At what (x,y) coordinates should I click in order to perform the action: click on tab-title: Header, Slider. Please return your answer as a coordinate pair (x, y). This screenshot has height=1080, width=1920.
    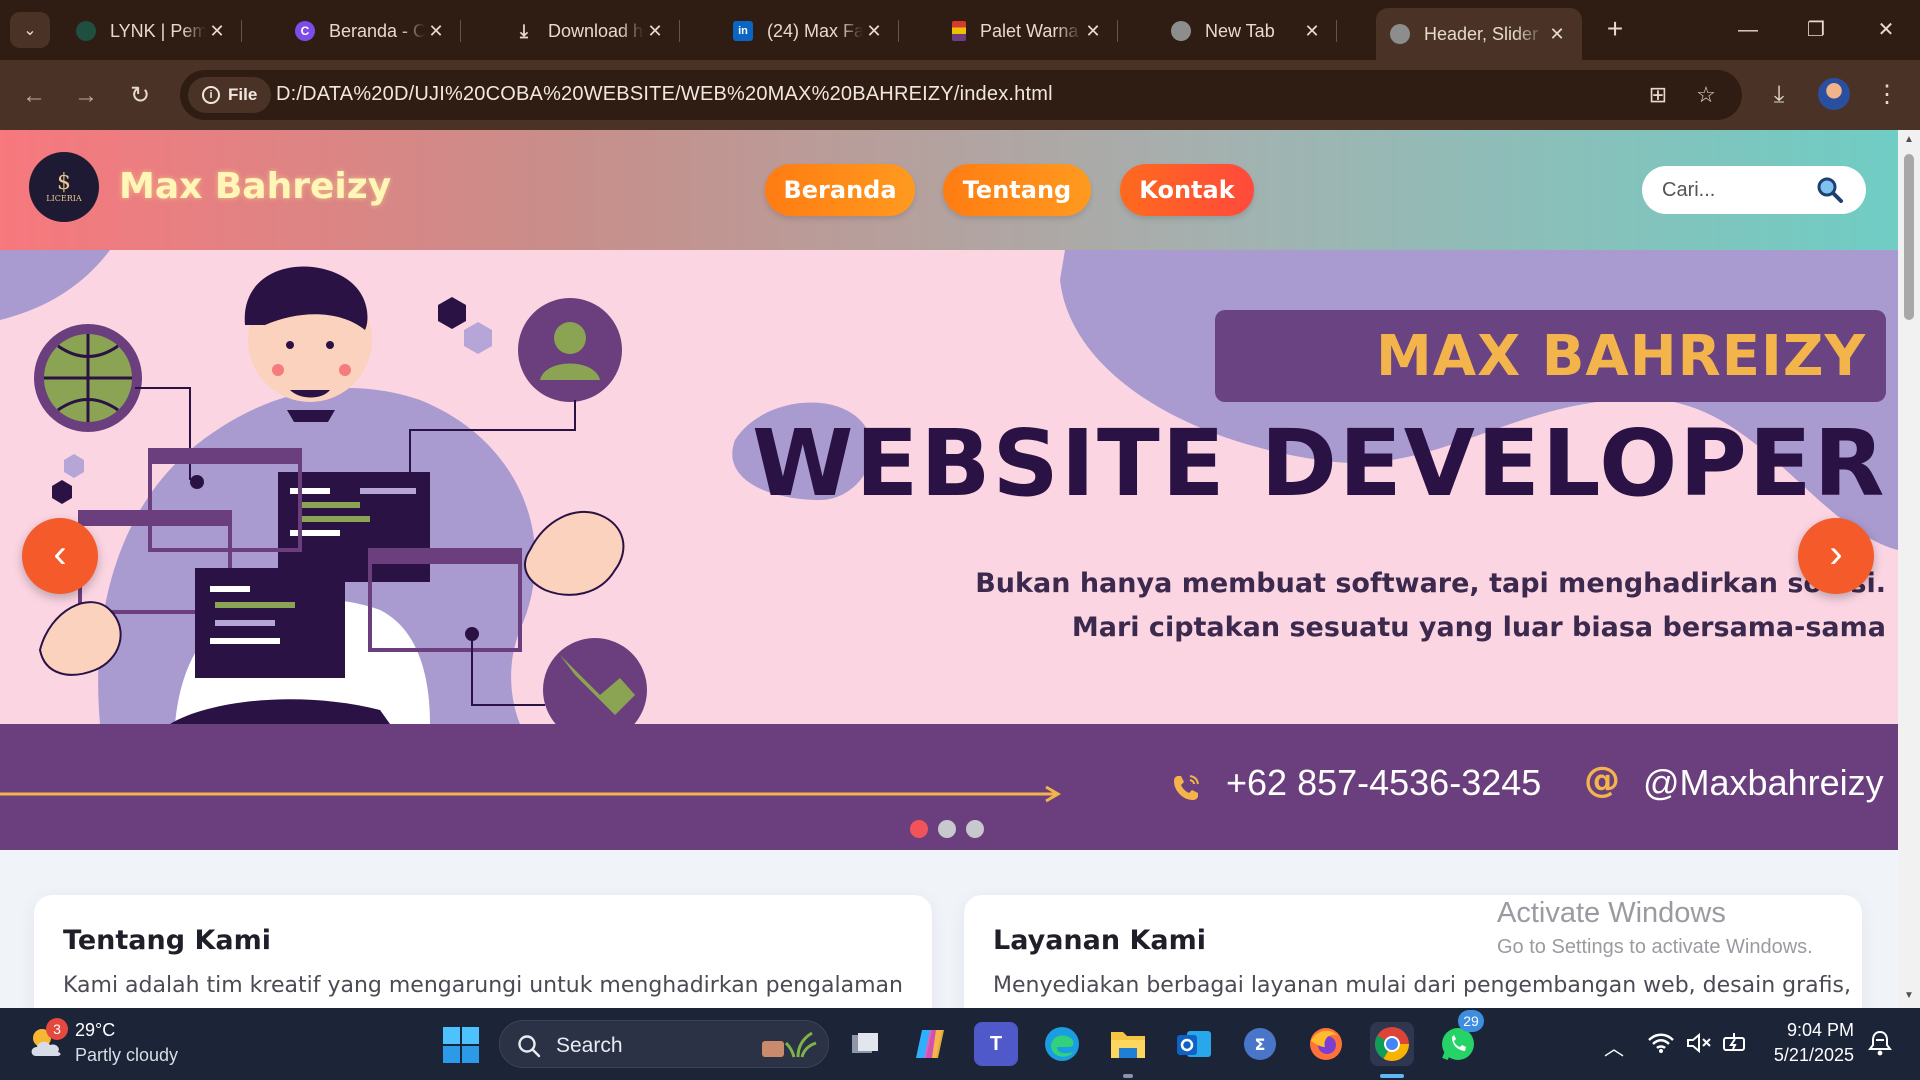
    Looking at the image, I should click on (1481, 33).